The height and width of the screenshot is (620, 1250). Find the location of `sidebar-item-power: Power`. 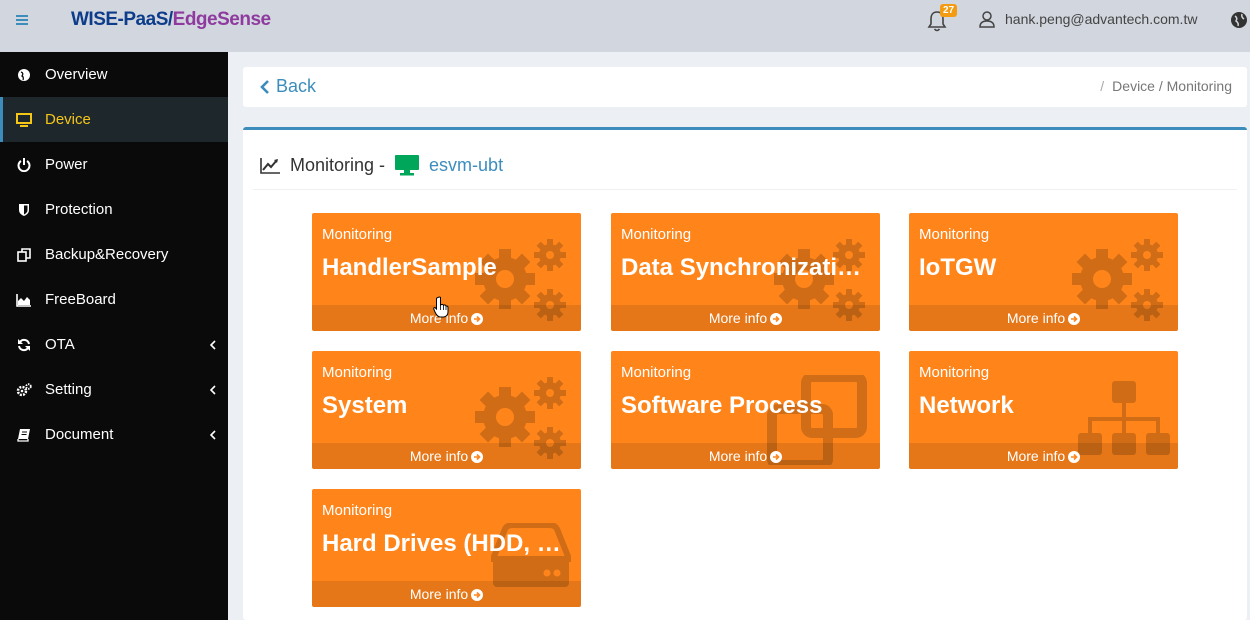

sidebar-item-power: Power is located at coordinates (114, 164).